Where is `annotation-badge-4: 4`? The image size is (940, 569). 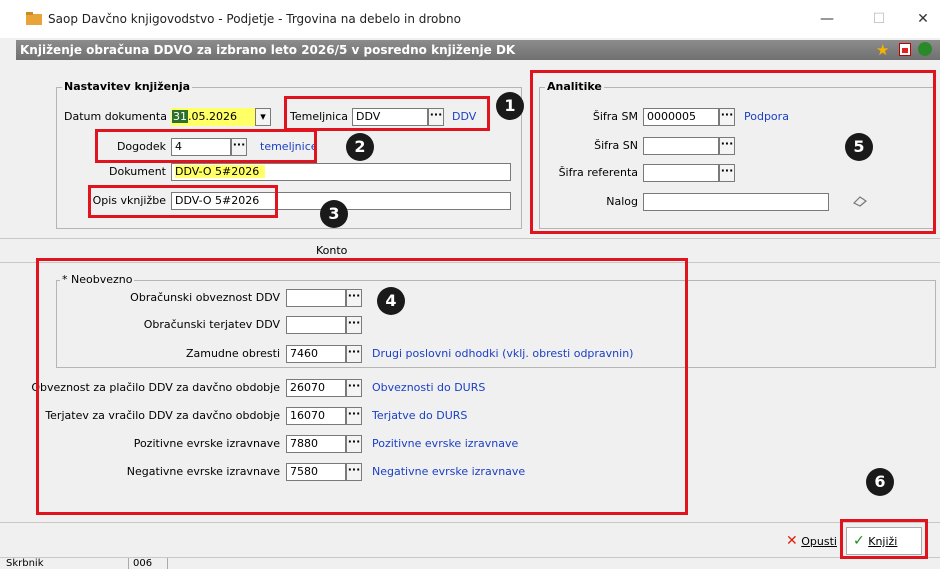 annotation-badge-4: 4 is located at coordinates (391, 301).